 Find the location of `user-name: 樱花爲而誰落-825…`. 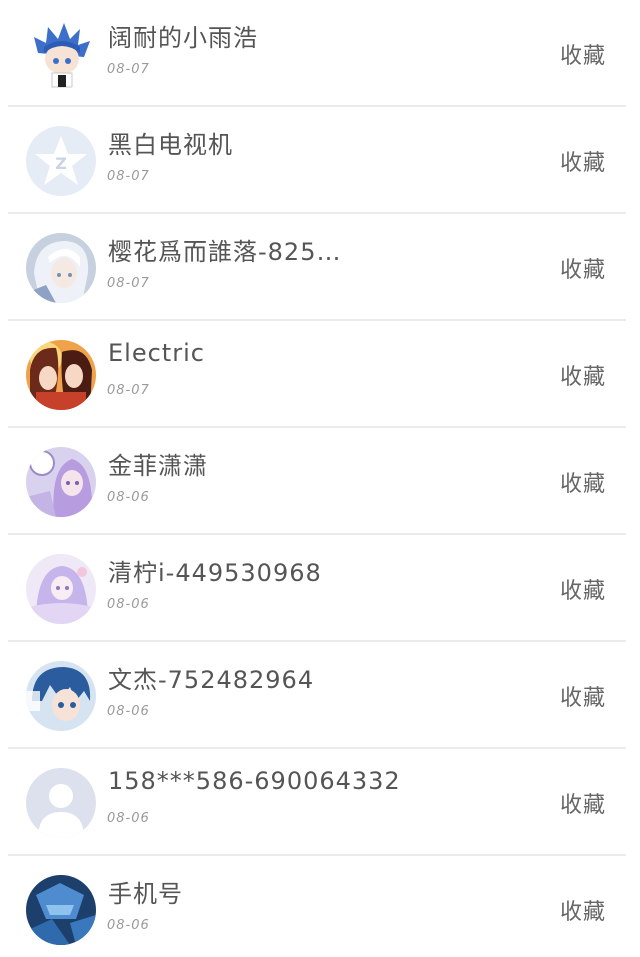

user-name: 樱花爲而誰落-825… is located at coordinates (225, 252).